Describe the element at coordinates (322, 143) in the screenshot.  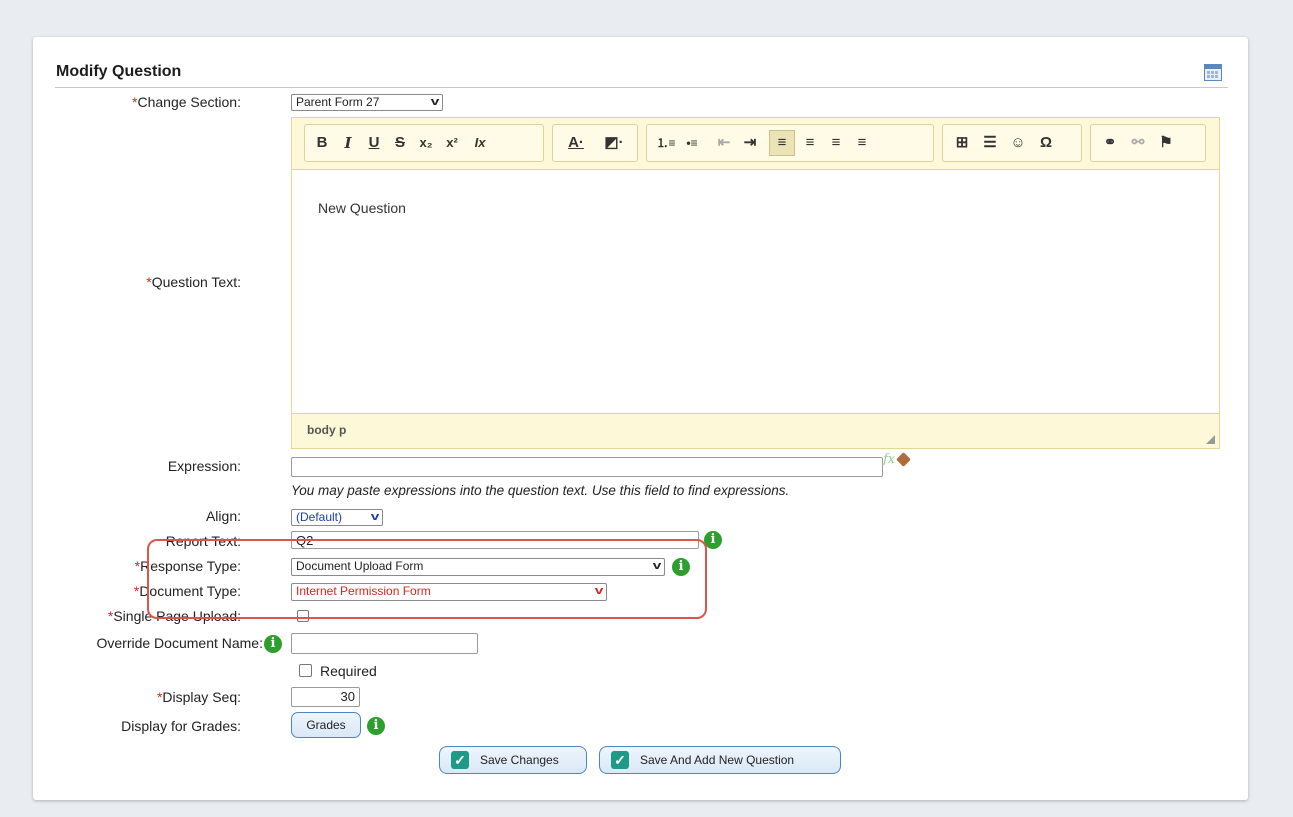
I see `bold-button: B` at that location.